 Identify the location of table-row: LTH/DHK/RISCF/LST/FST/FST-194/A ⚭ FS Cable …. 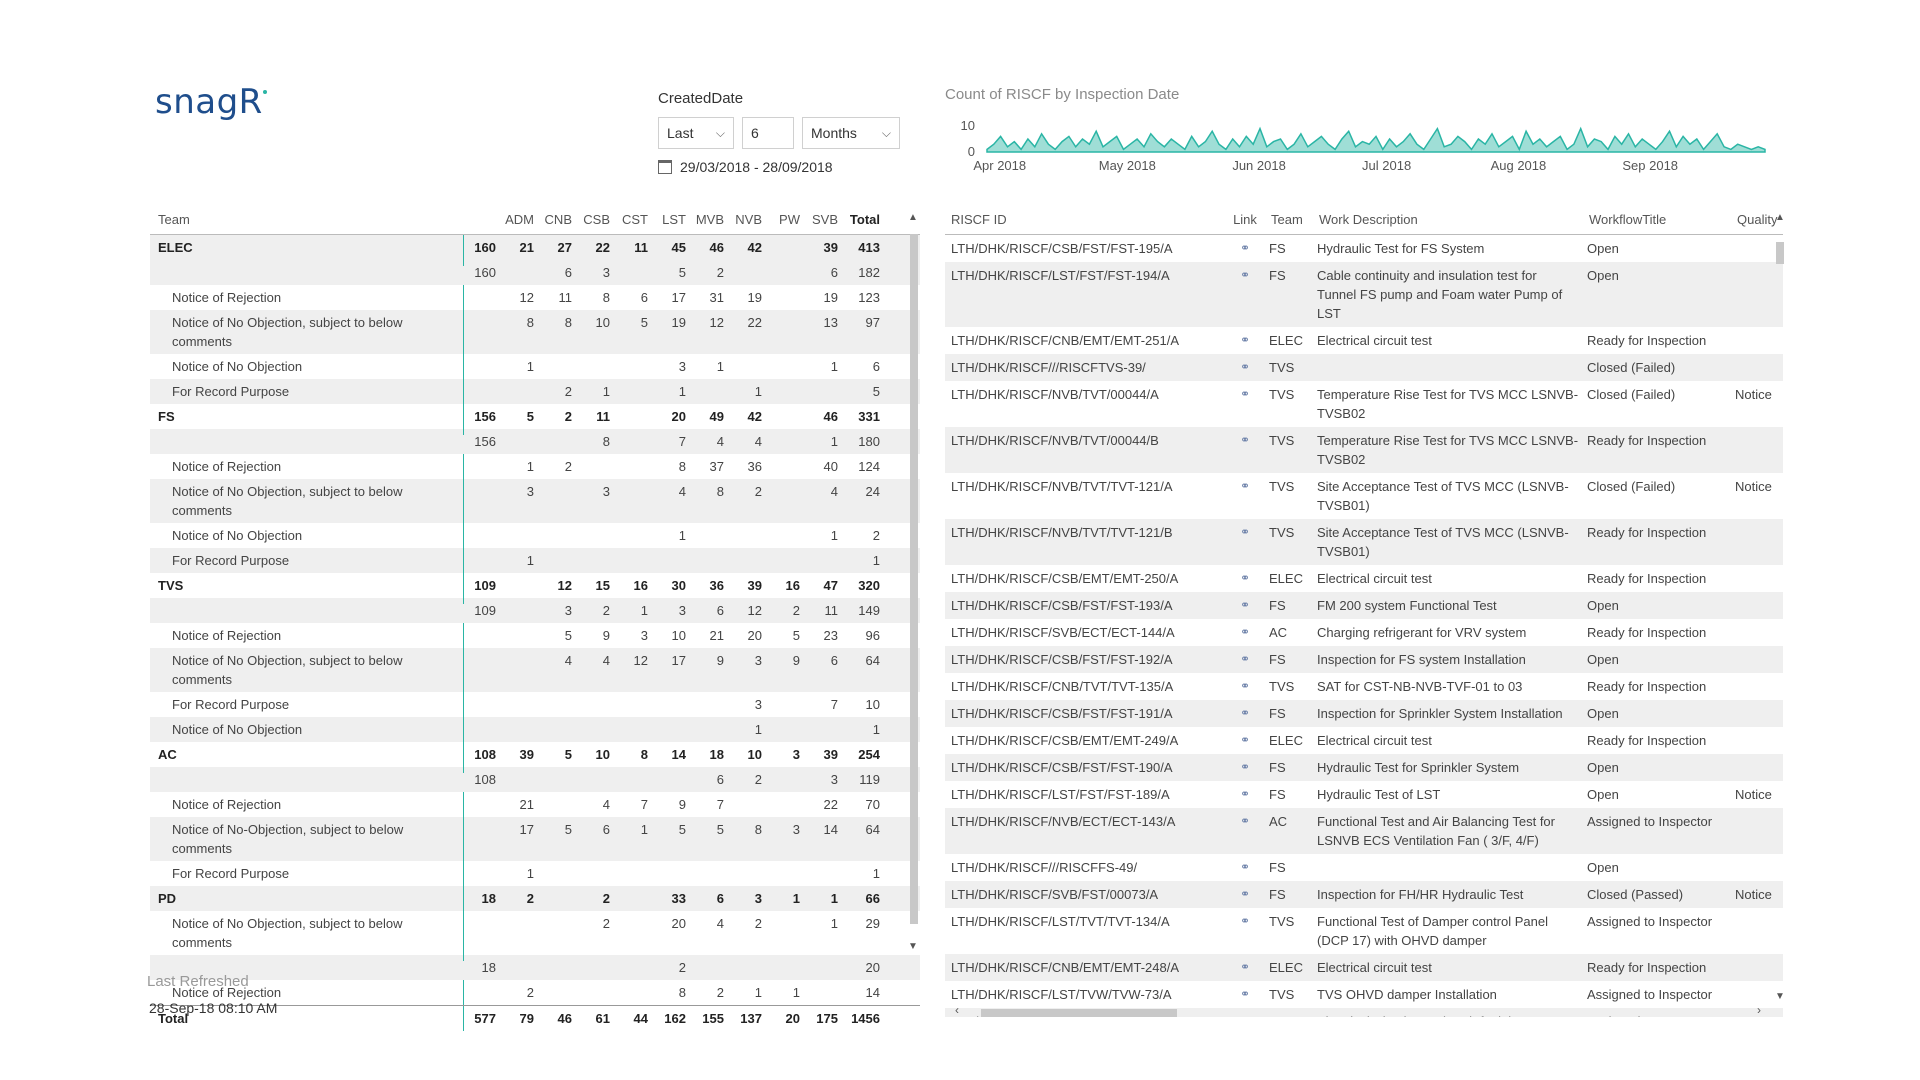
(1364, 294).